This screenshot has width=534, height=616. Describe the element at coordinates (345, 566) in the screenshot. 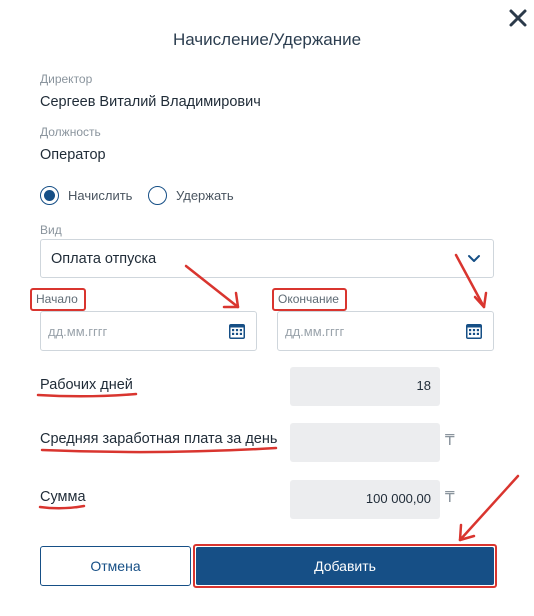

I see `add-button: Добавить` at that location.